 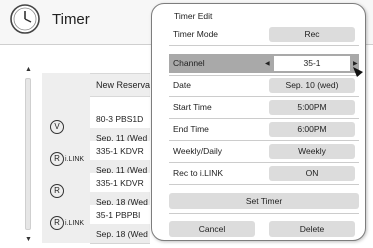 What do you see at coordinates (312, 229) in the screenshot?
I see `delete-button: Delete` at bounding box center [312, 229].